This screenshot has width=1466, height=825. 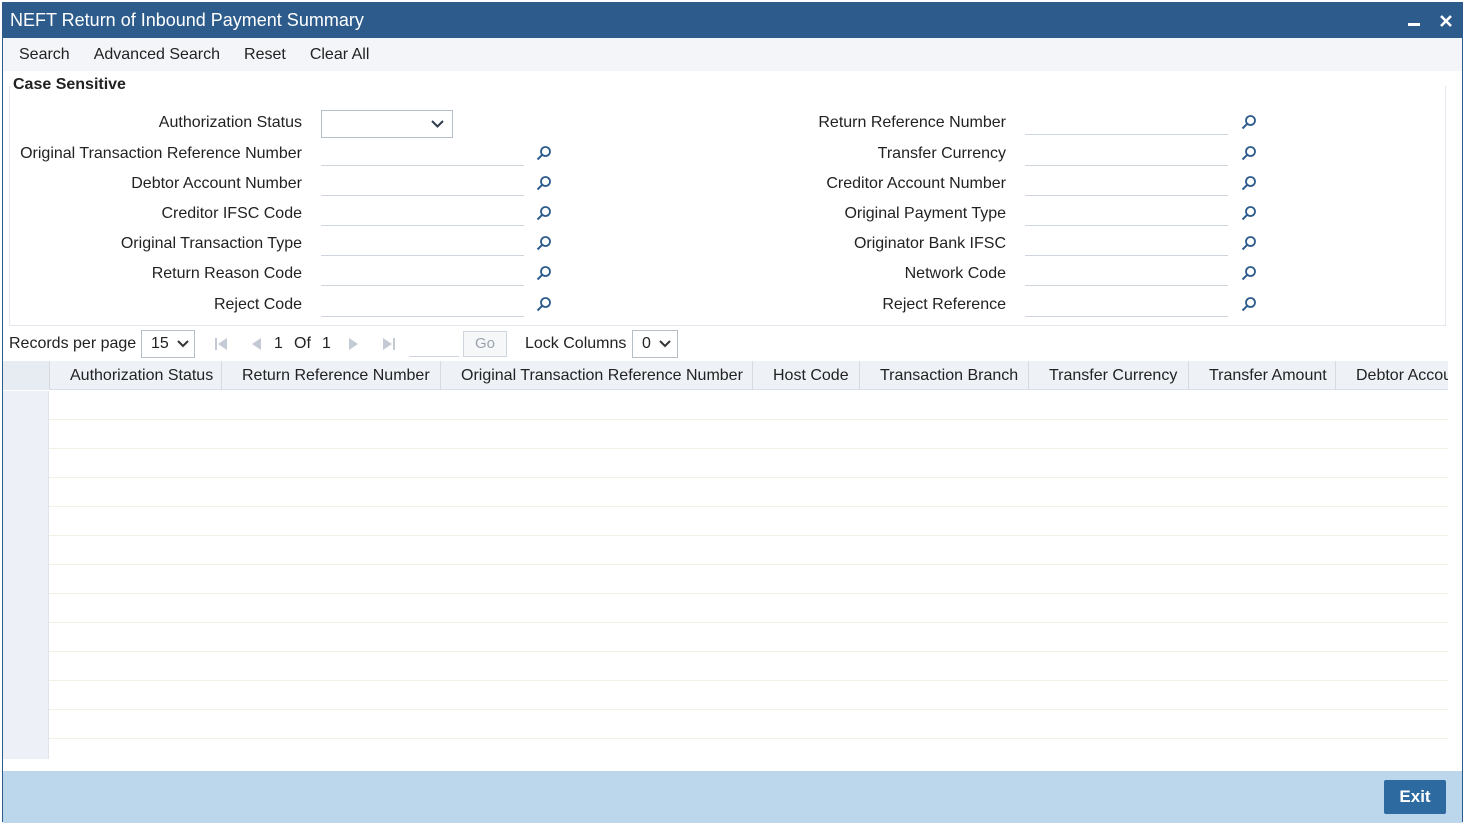 I want to click on total-pages: 1, so click(x=326, y=343).